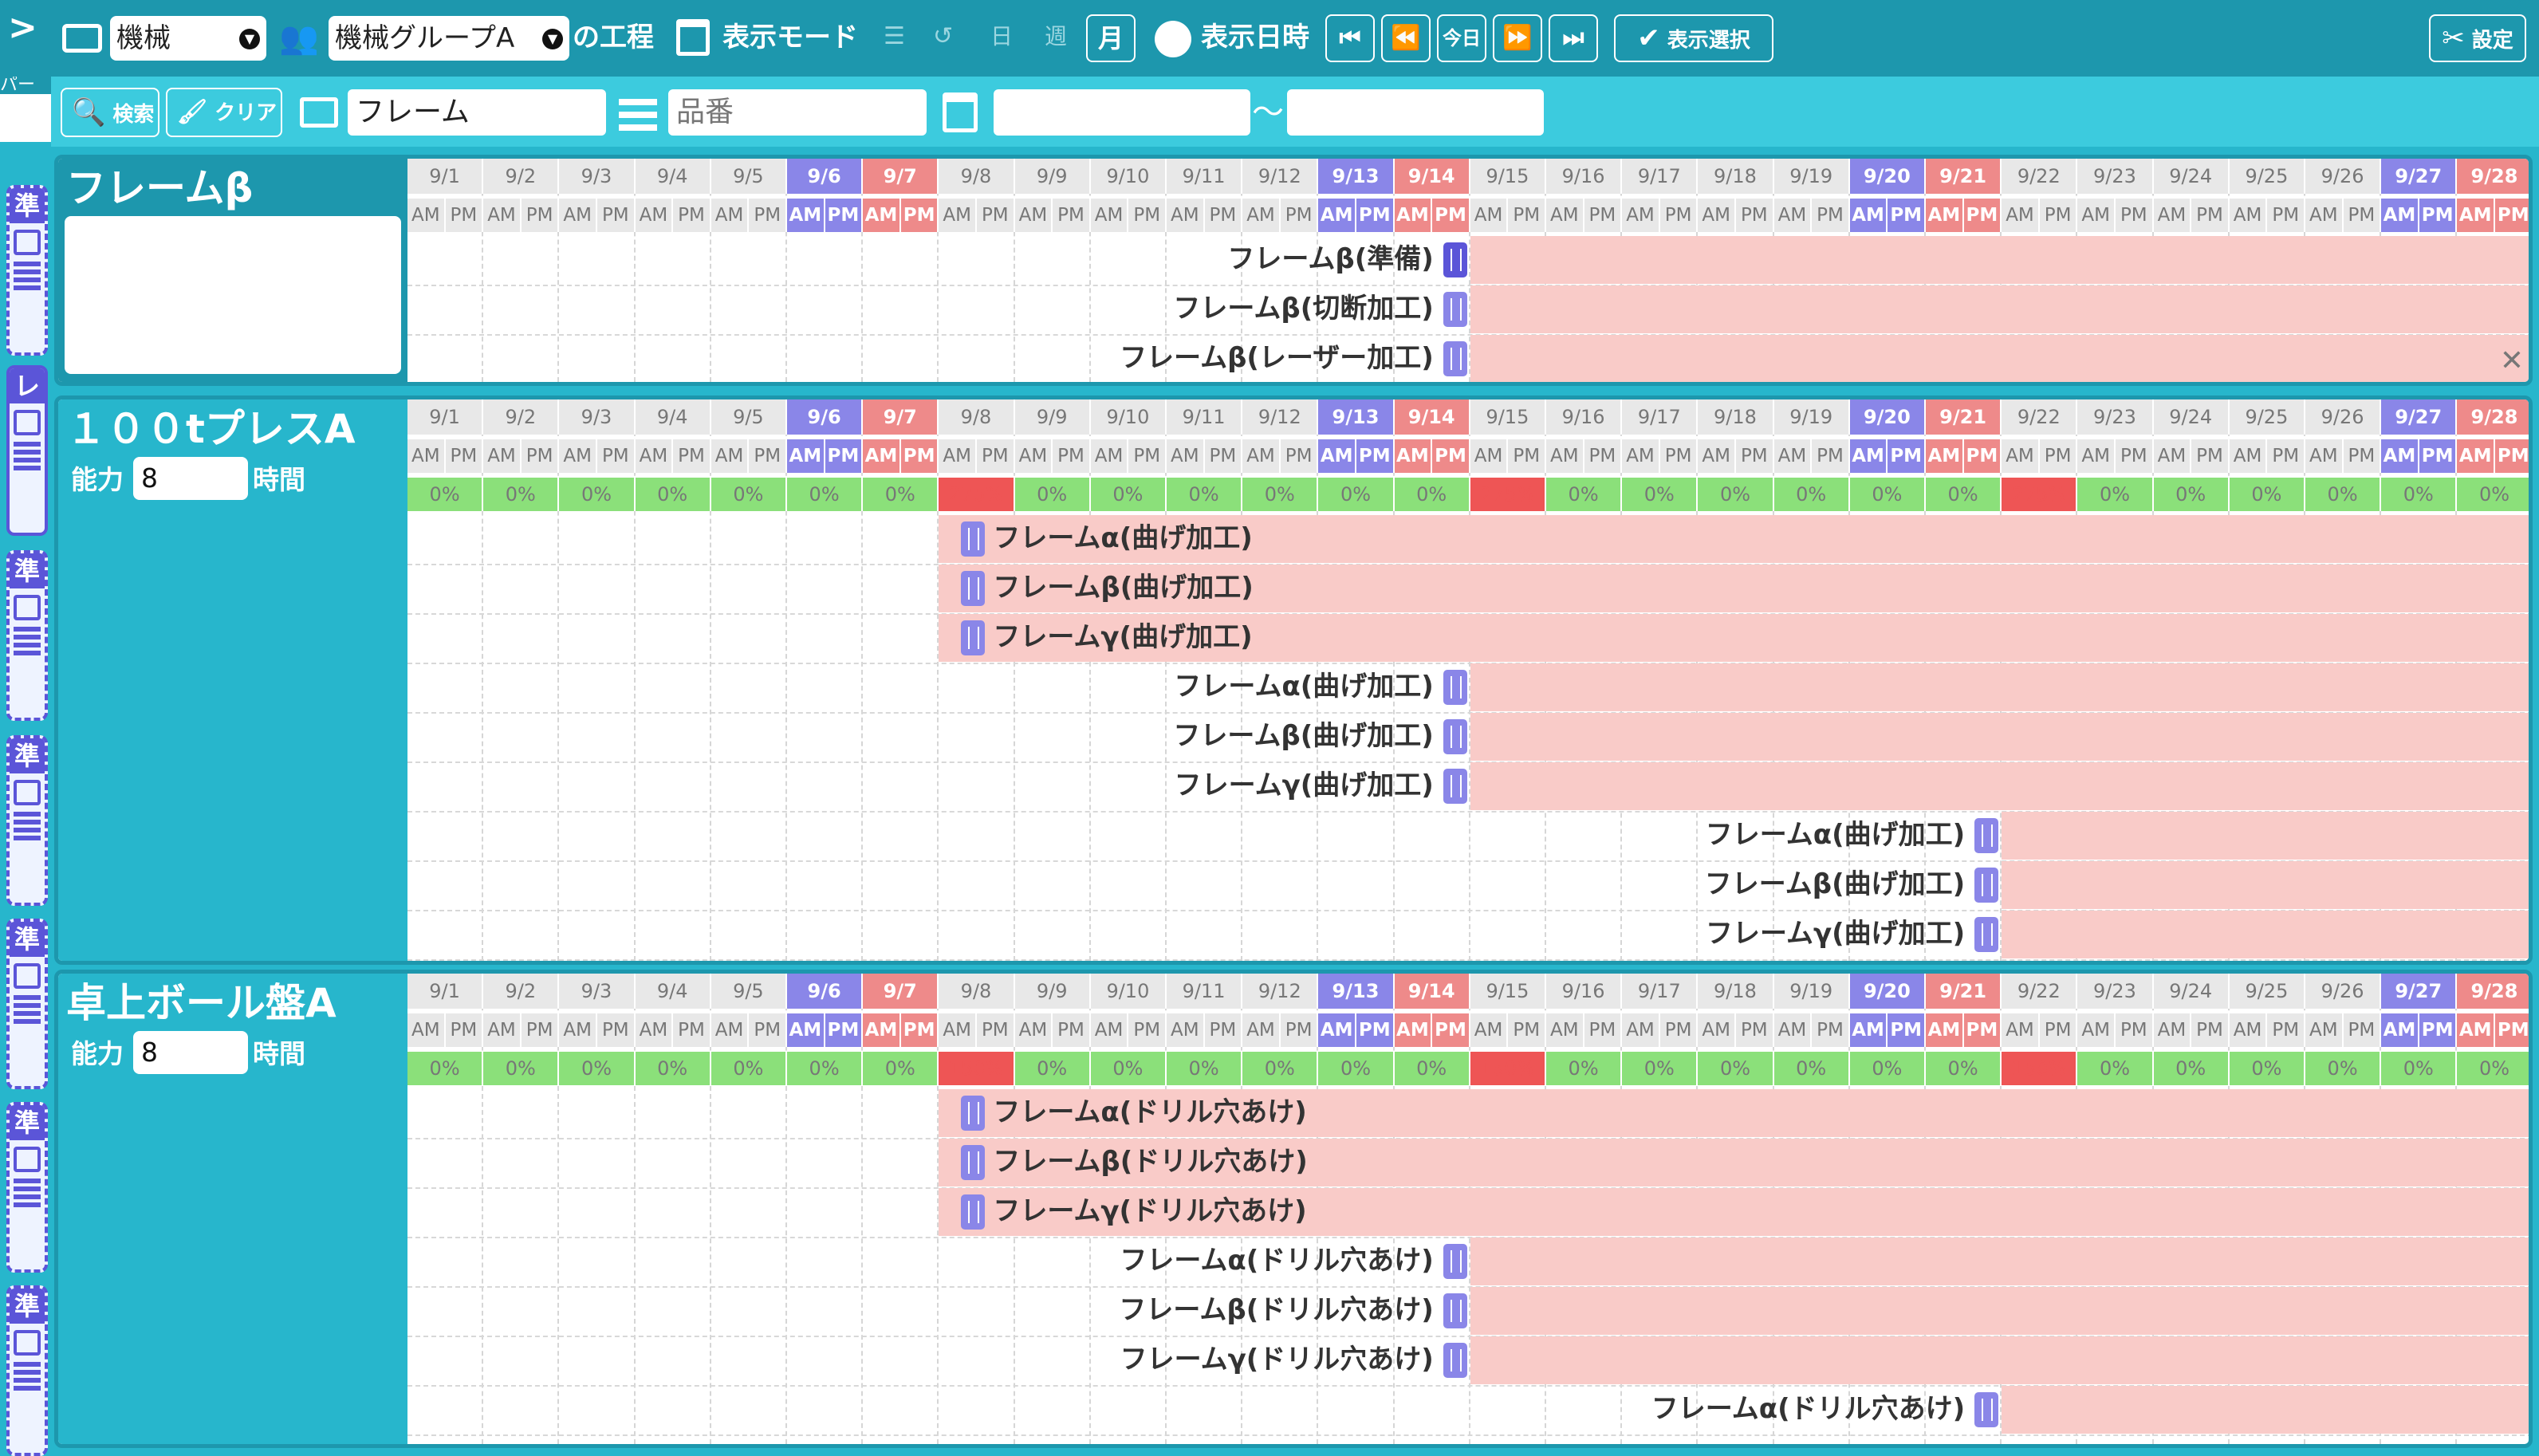 This screenshot has height=1456, width=2539. I want to click on mode-list-icon: ☰, so click(895, 36).